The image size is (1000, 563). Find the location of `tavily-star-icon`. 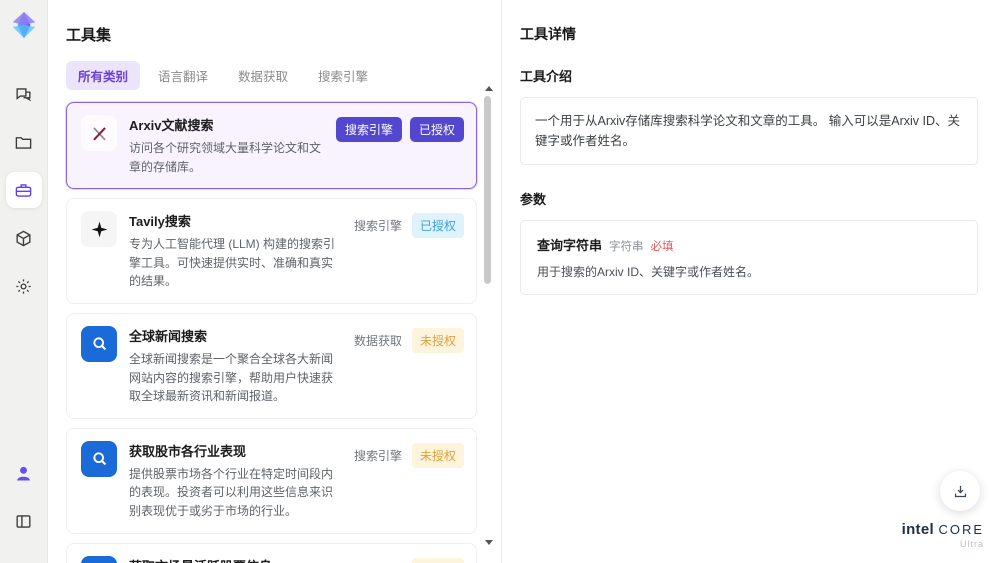

tavily-star-icon is located at coordinates (99, 229).